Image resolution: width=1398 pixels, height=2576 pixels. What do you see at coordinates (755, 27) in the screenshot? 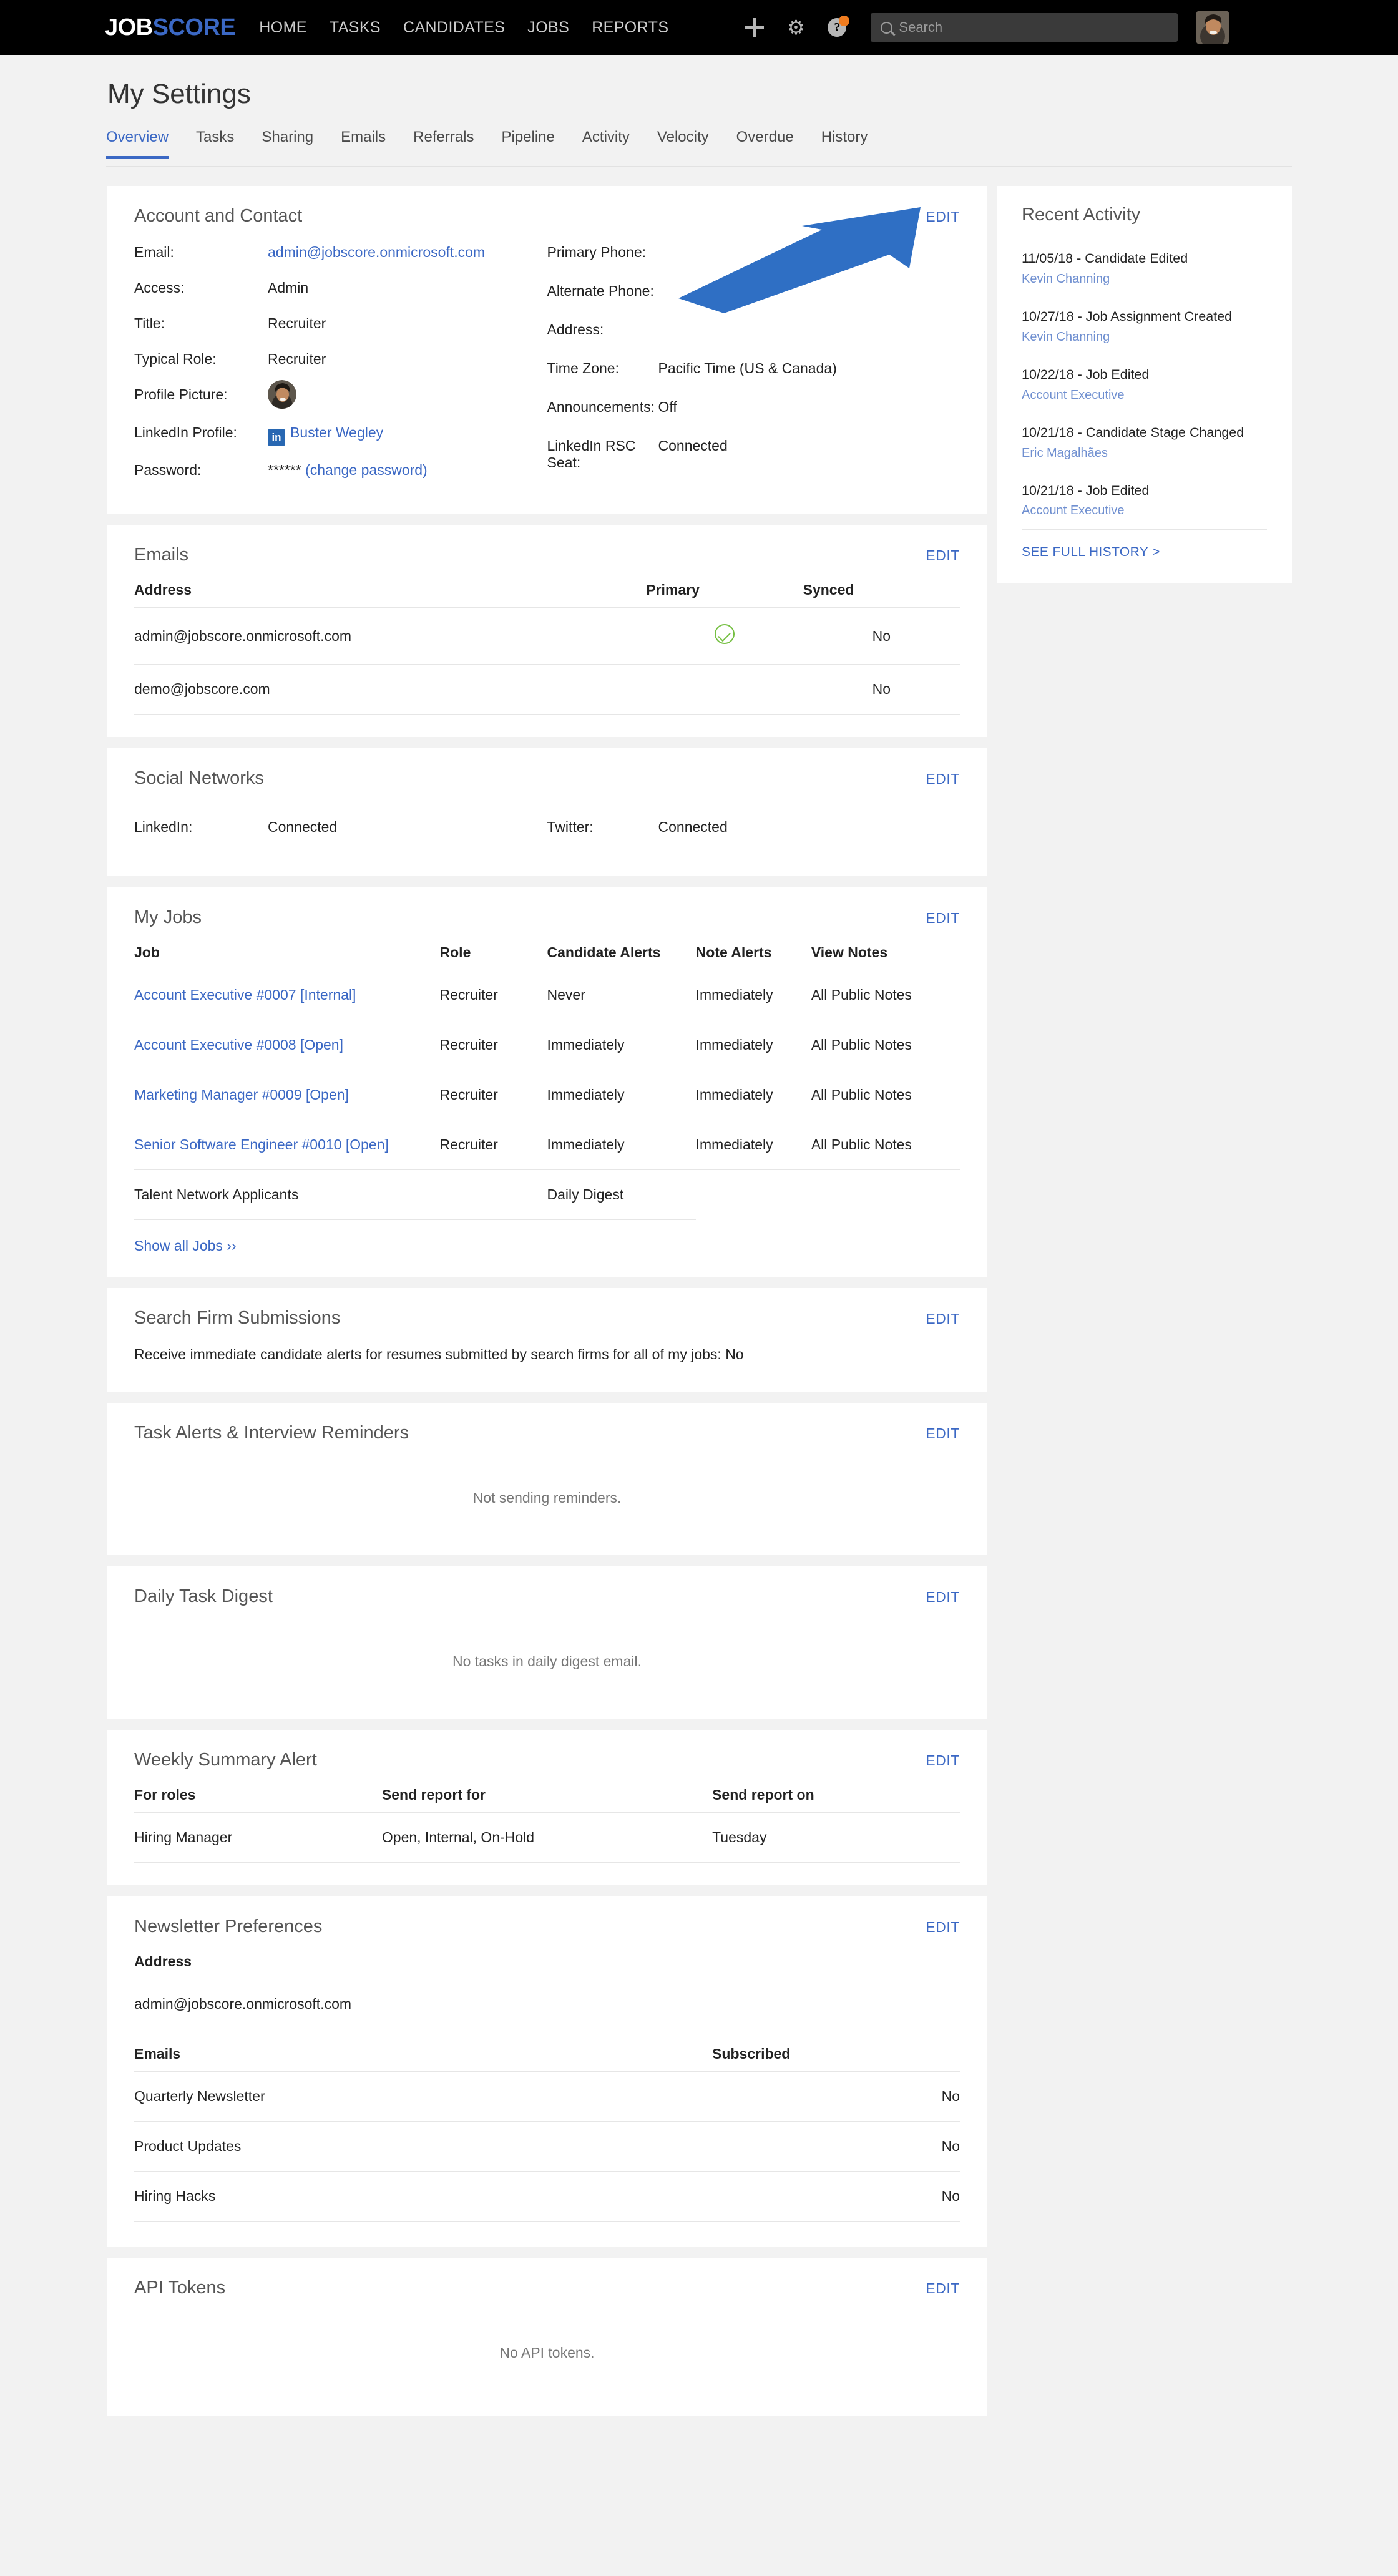
I see `plus-icon` at bounding box center [755, 27].